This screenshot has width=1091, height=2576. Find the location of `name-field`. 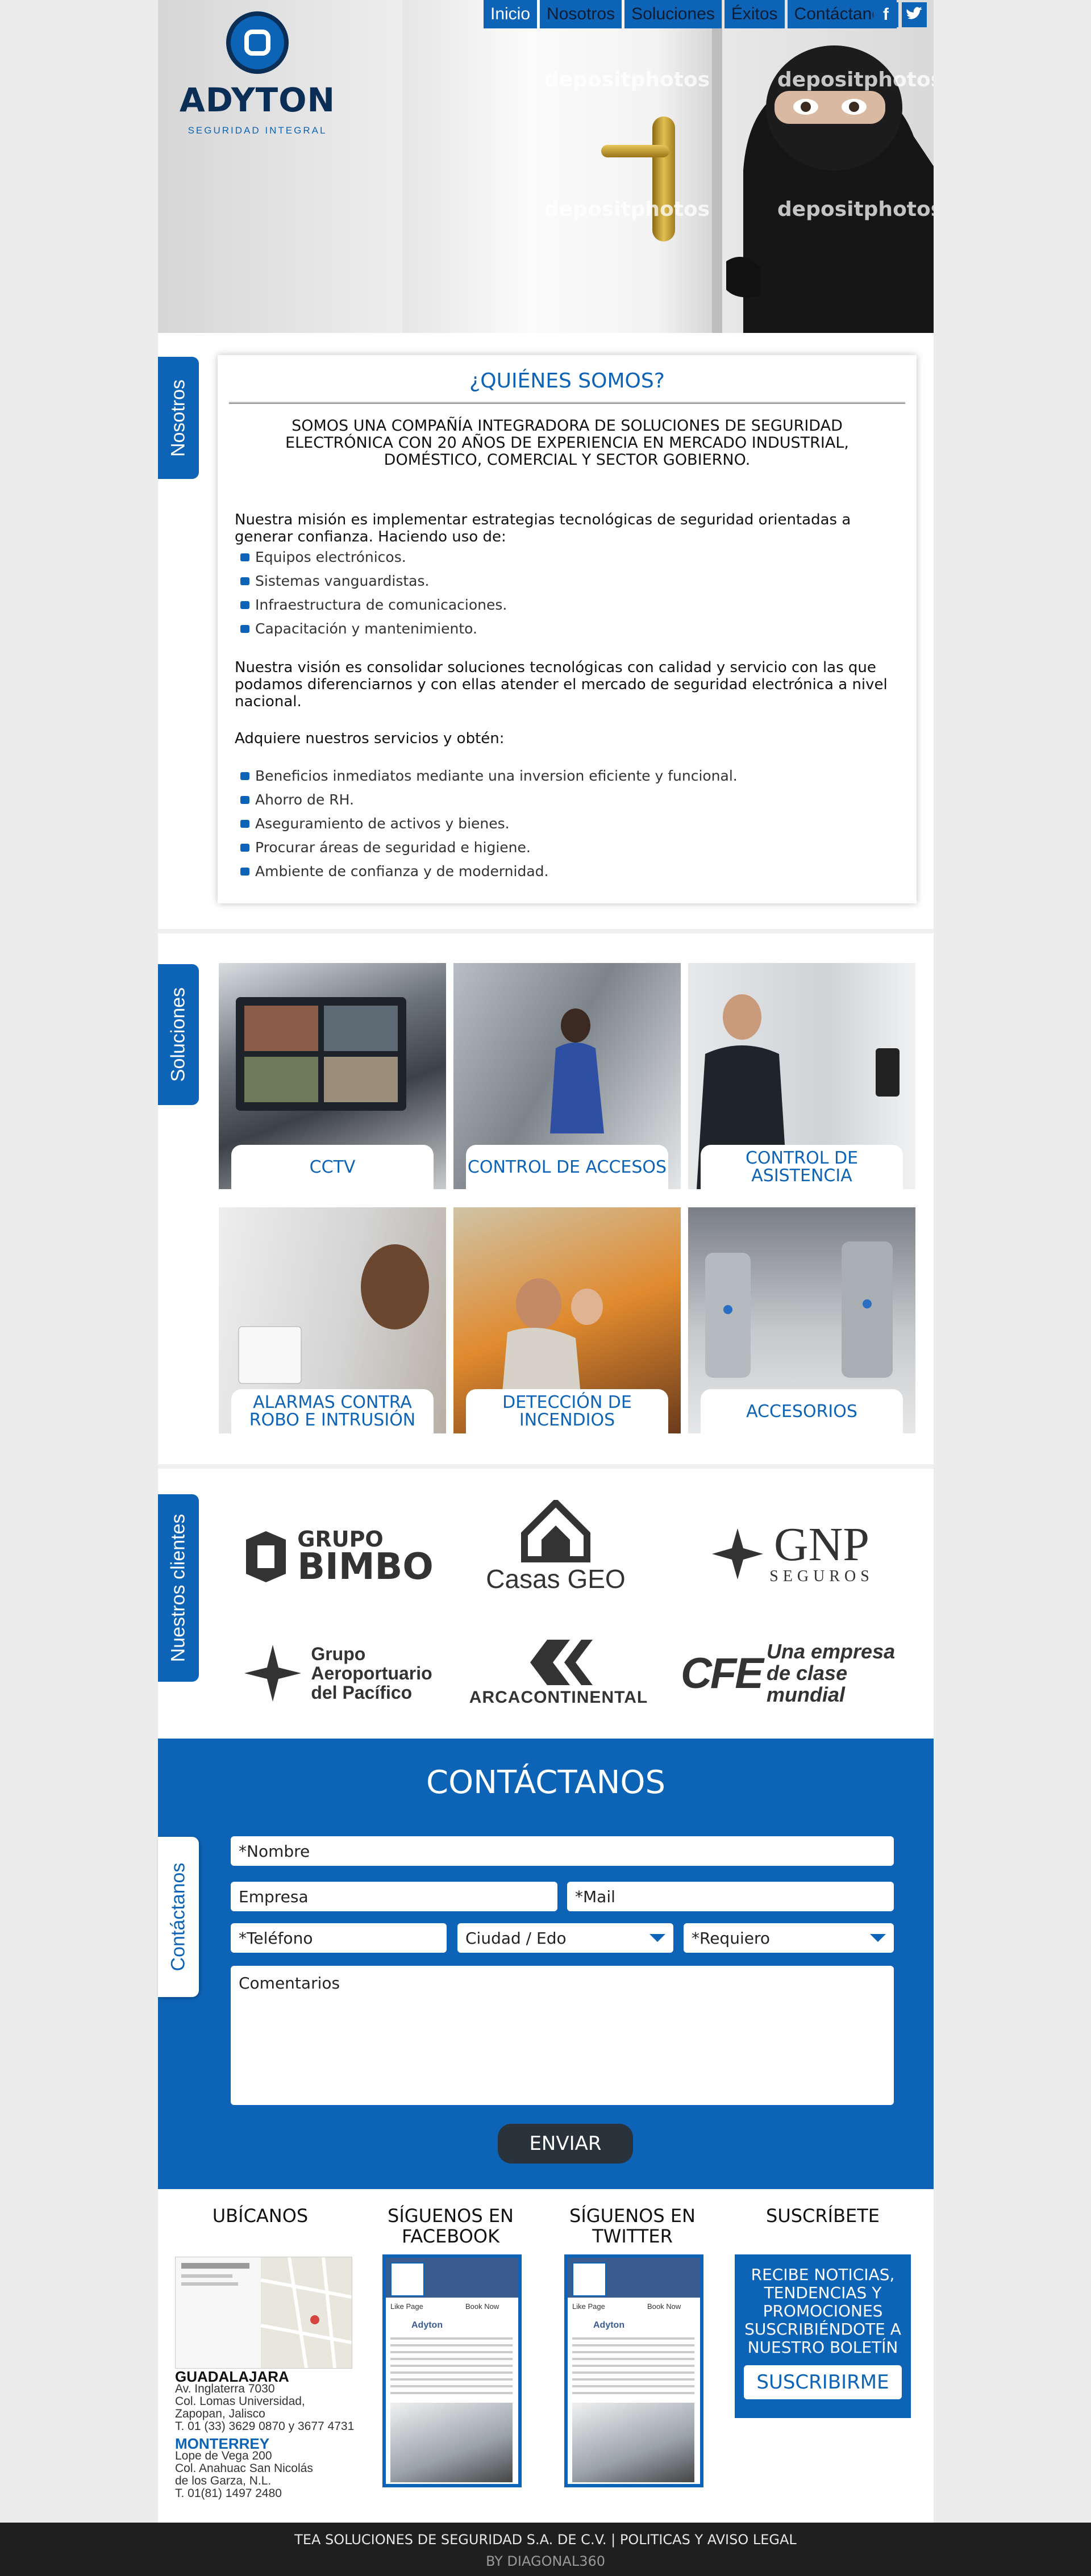

name-field is located at coordinates (562, 1851).